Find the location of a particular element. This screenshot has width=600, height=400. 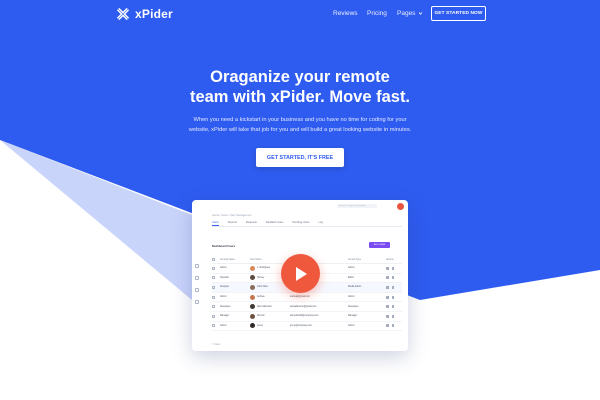

preview-footer-count: 7 Users is located at coordinates (216, 344).